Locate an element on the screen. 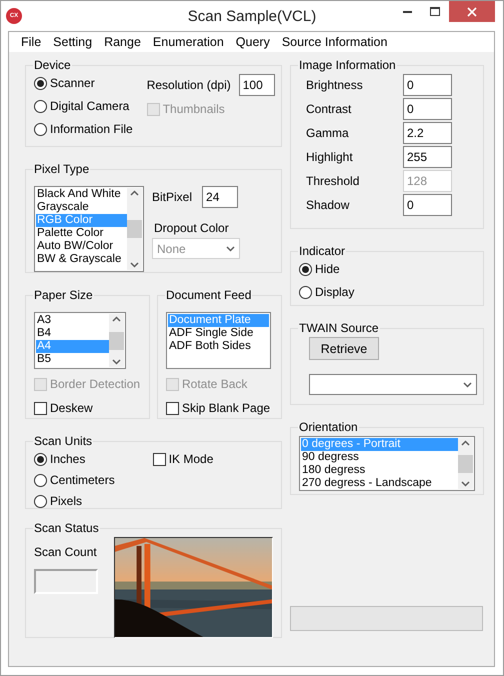 The height and width of the screenshot is (676, 504). list-item: ADF Both Sides is located at coordinates (218, 346).